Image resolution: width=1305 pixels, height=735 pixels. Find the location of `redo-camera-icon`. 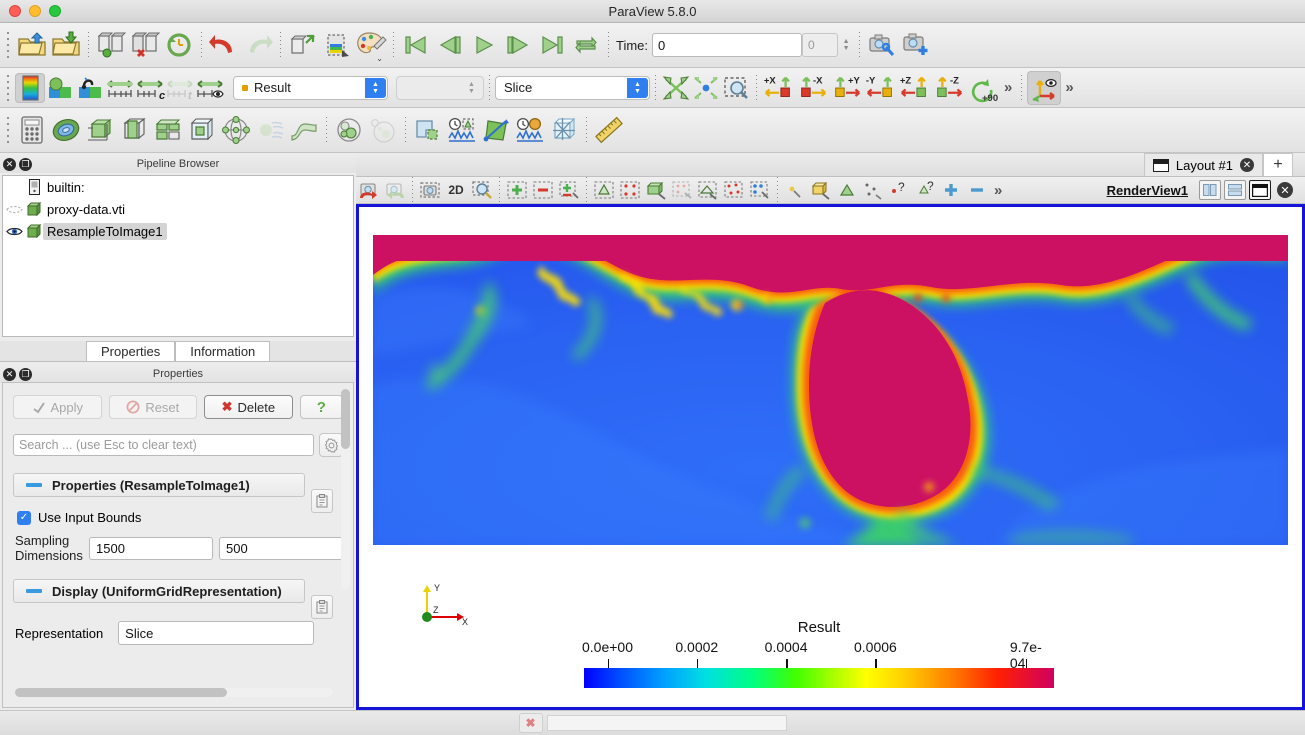

redo-camera-icon is located at coordinates (395, 190).